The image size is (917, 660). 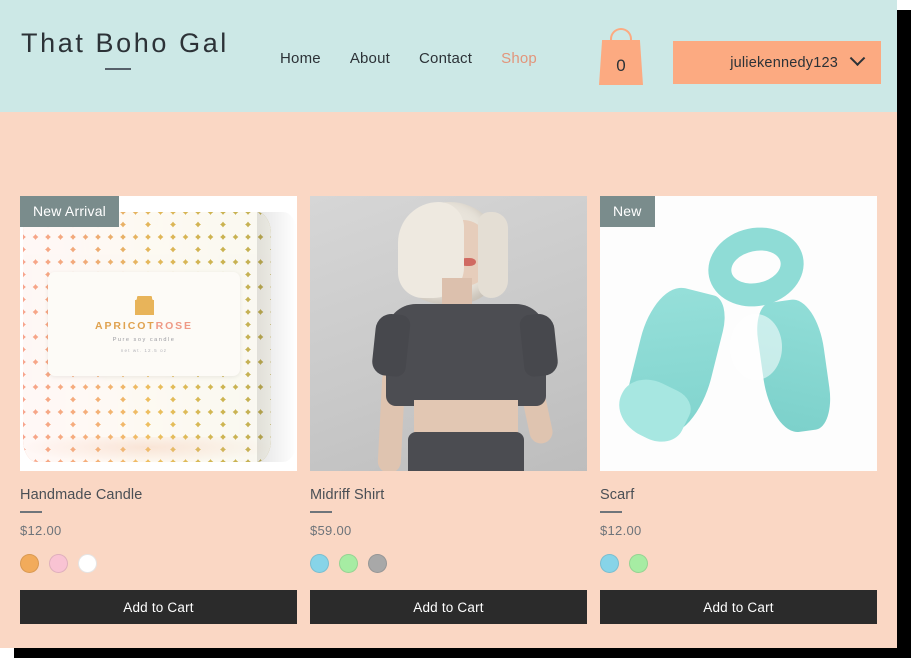 I want to click on cart-button: 0, so click(x=621, y=58).